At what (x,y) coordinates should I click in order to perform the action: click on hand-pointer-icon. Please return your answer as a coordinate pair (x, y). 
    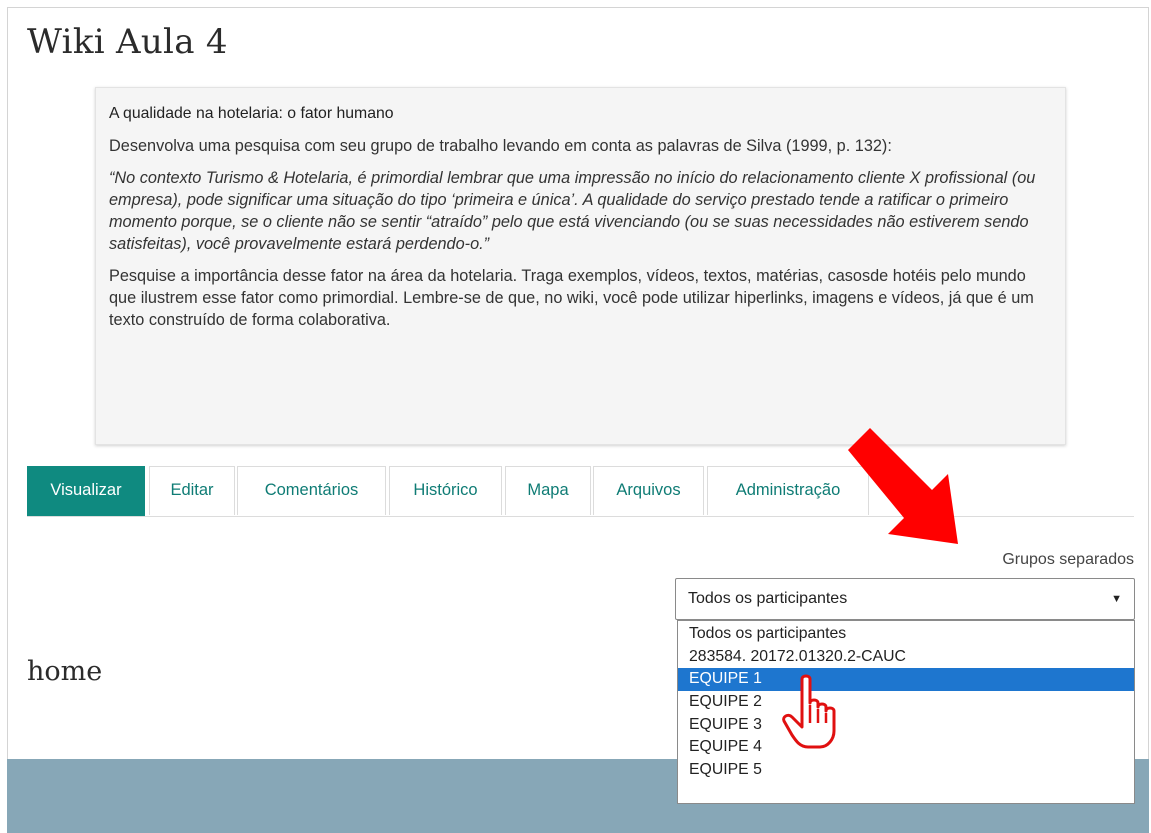
    Looking at the image, I should click on (809, 711).